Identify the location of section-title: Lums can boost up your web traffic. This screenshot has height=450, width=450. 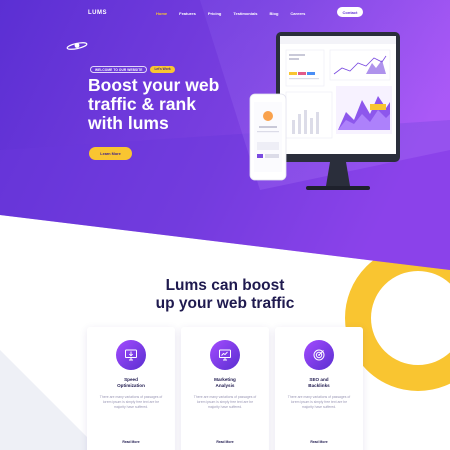
(225, 295).